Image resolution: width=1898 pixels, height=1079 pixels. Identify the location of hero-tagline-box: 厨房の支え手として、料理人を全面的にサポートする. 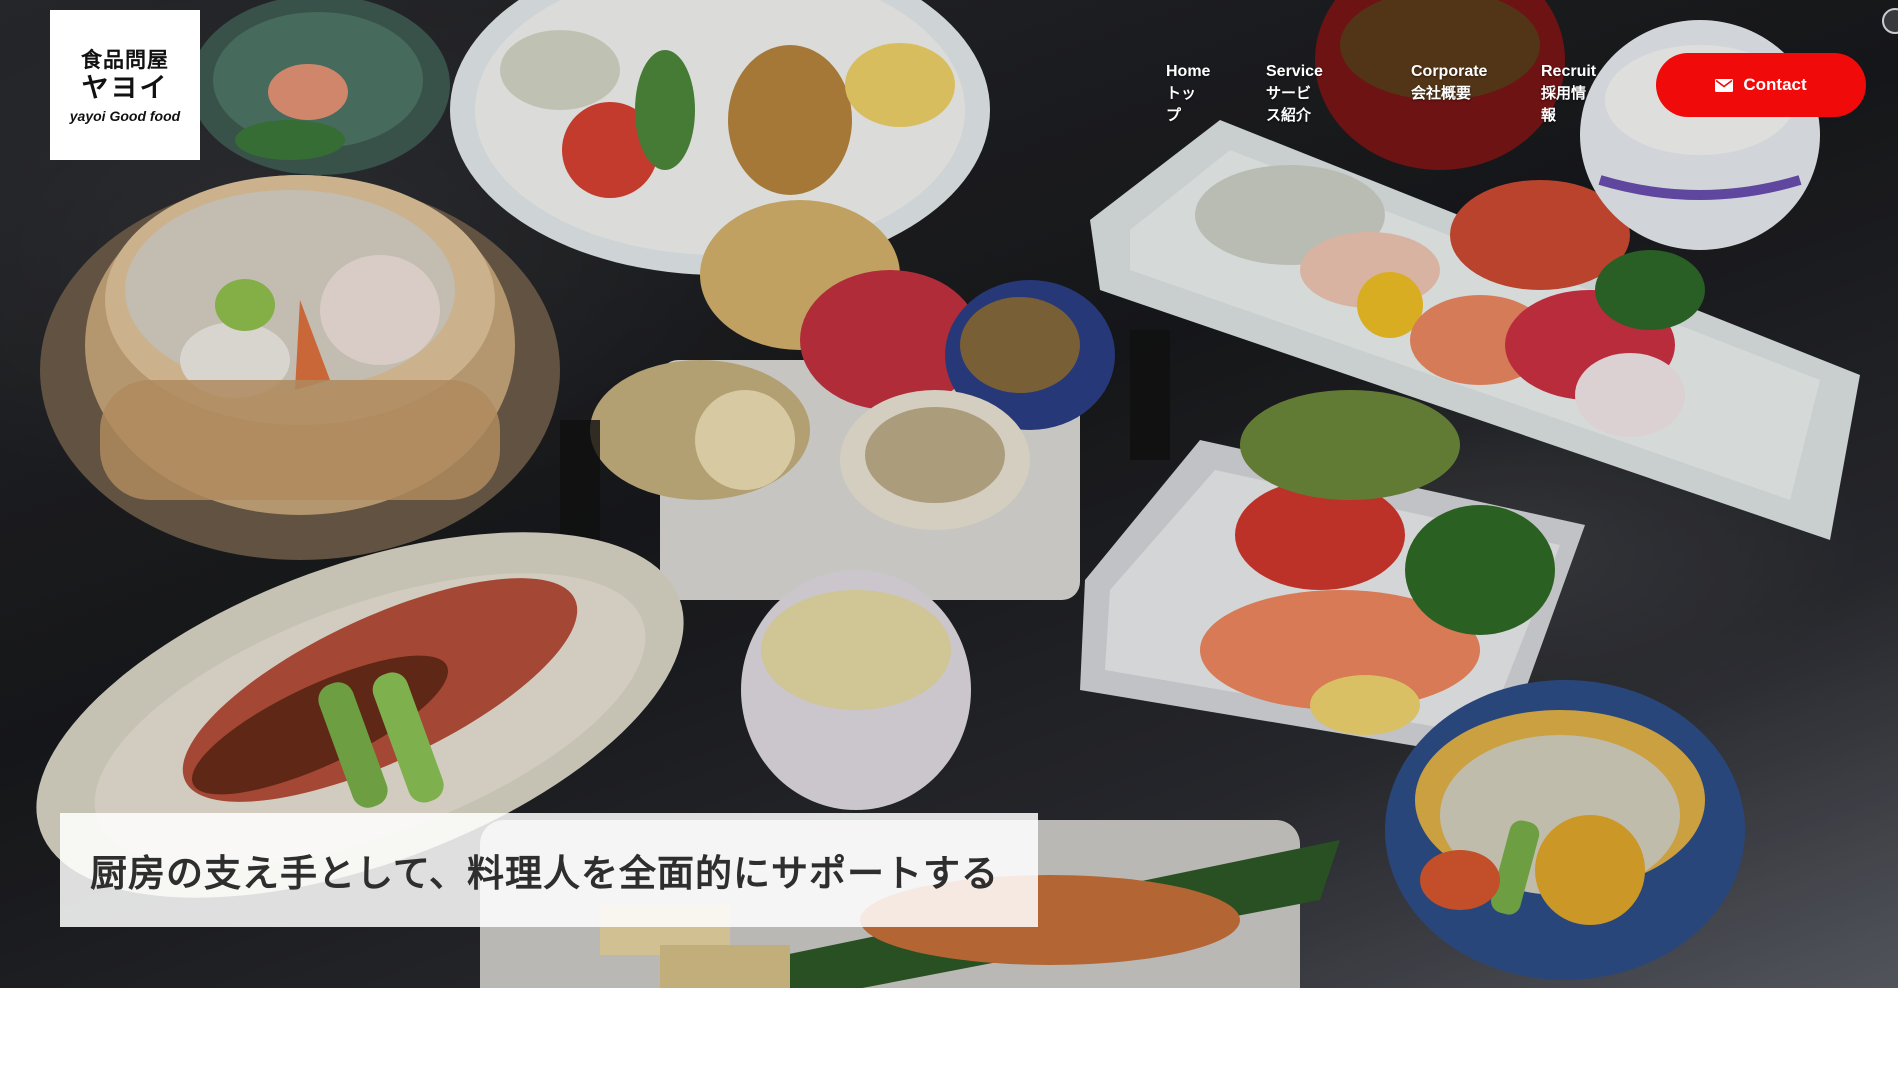
(549, 870).